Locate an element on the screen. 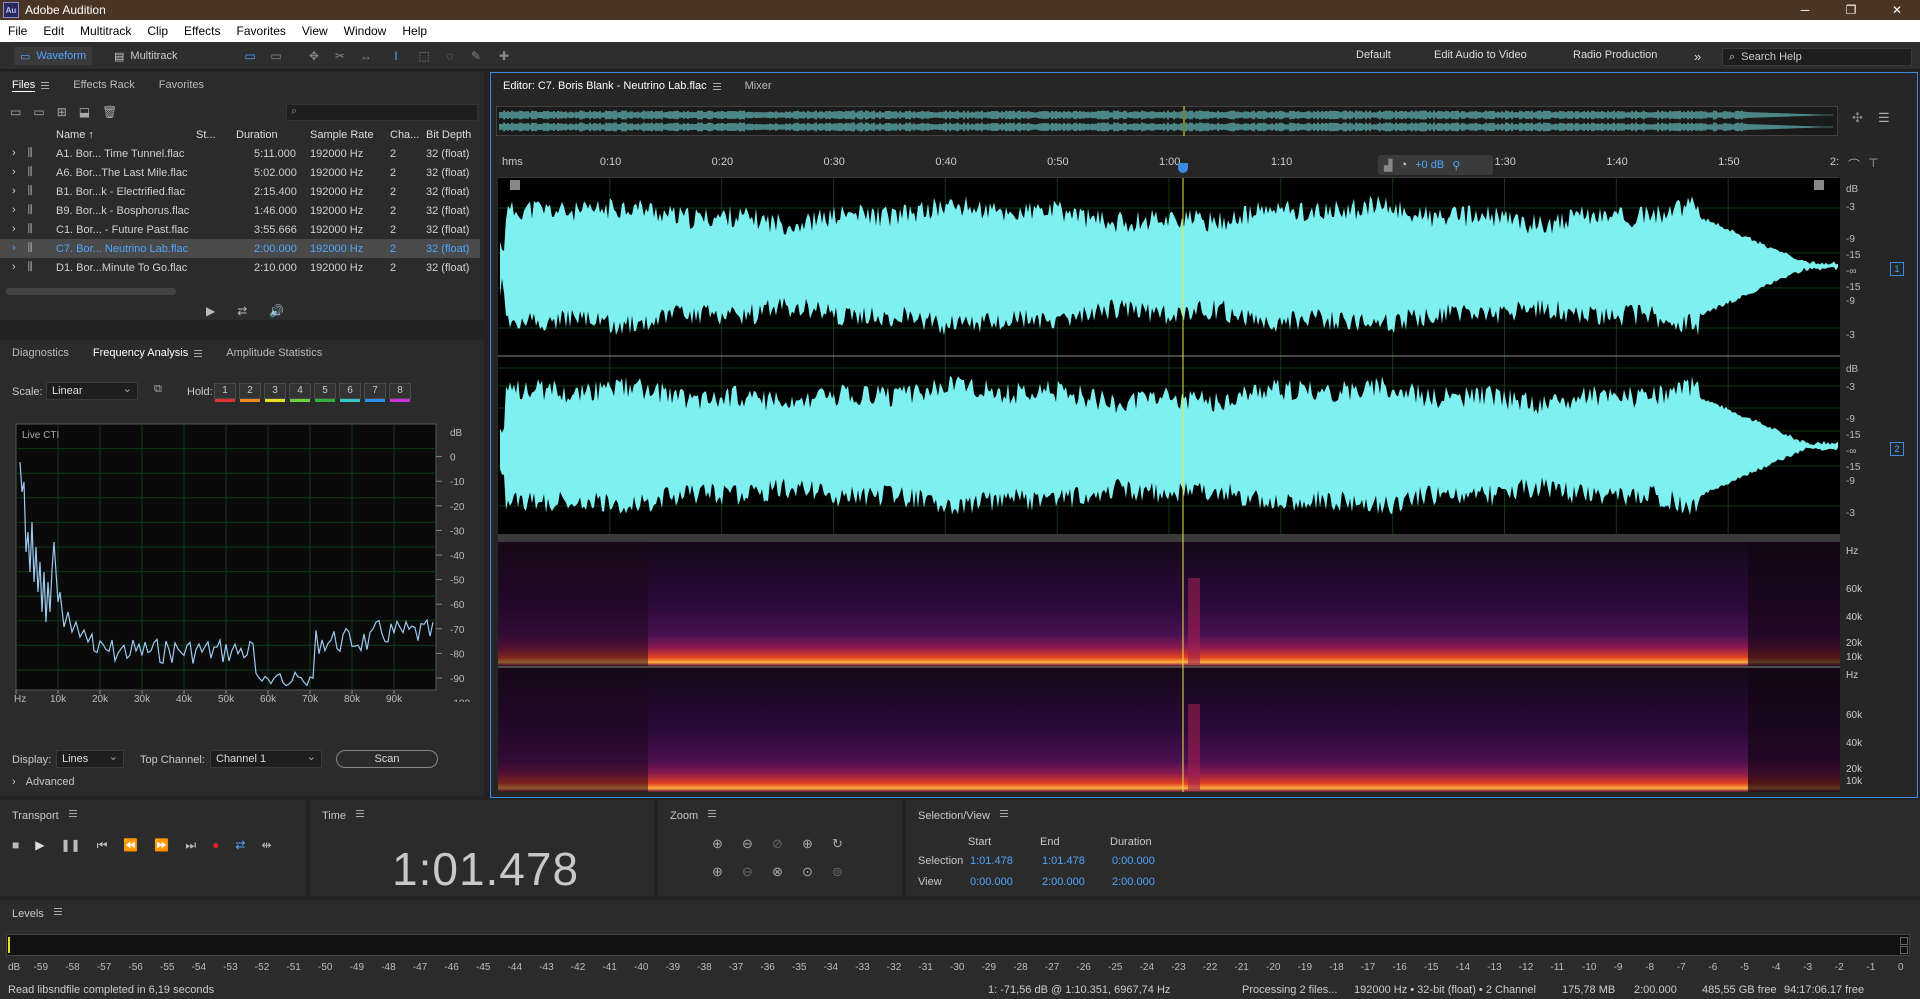 The height and width of the screenshot is (999, 1920). toggle-panel-icon: ☰ is located at coordinates (1884, 118).